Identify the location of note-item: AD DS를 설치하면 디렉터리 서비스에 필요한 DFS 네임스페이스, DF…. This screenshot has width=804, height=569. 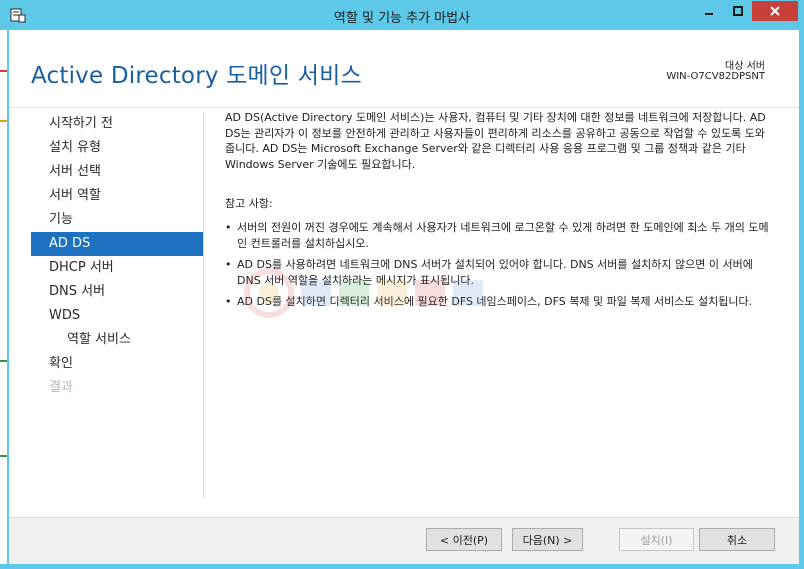
(499, 302).